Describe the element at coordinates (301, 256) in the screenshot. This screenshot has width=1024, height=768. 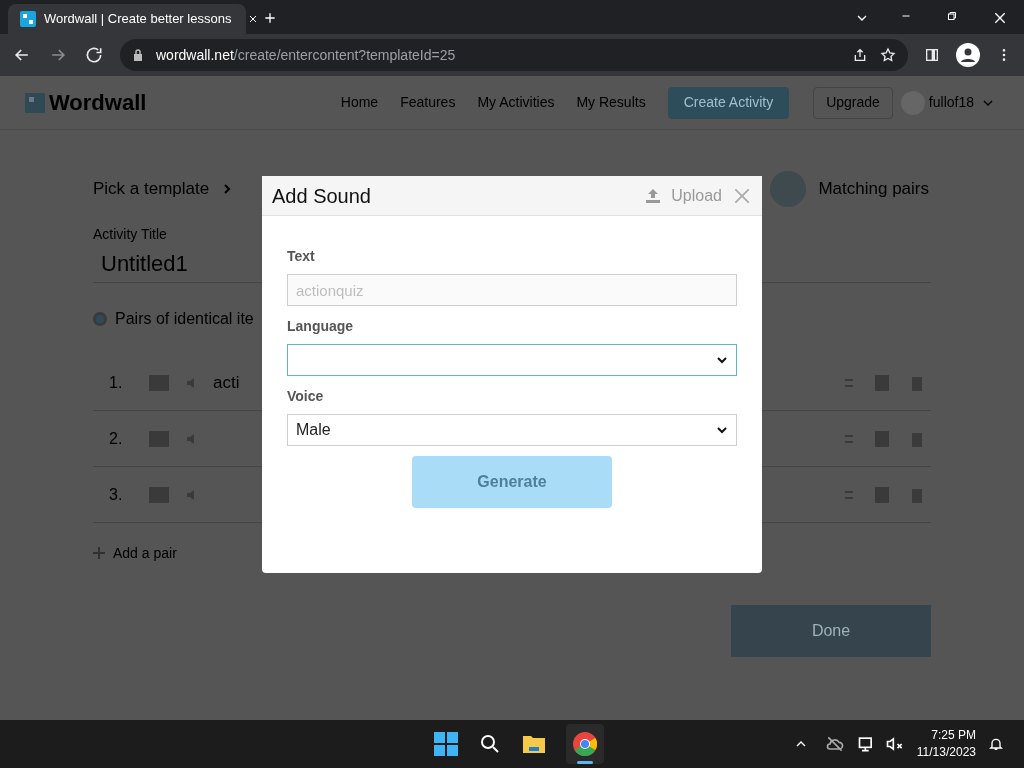
I see `field-label: Text` at that location.